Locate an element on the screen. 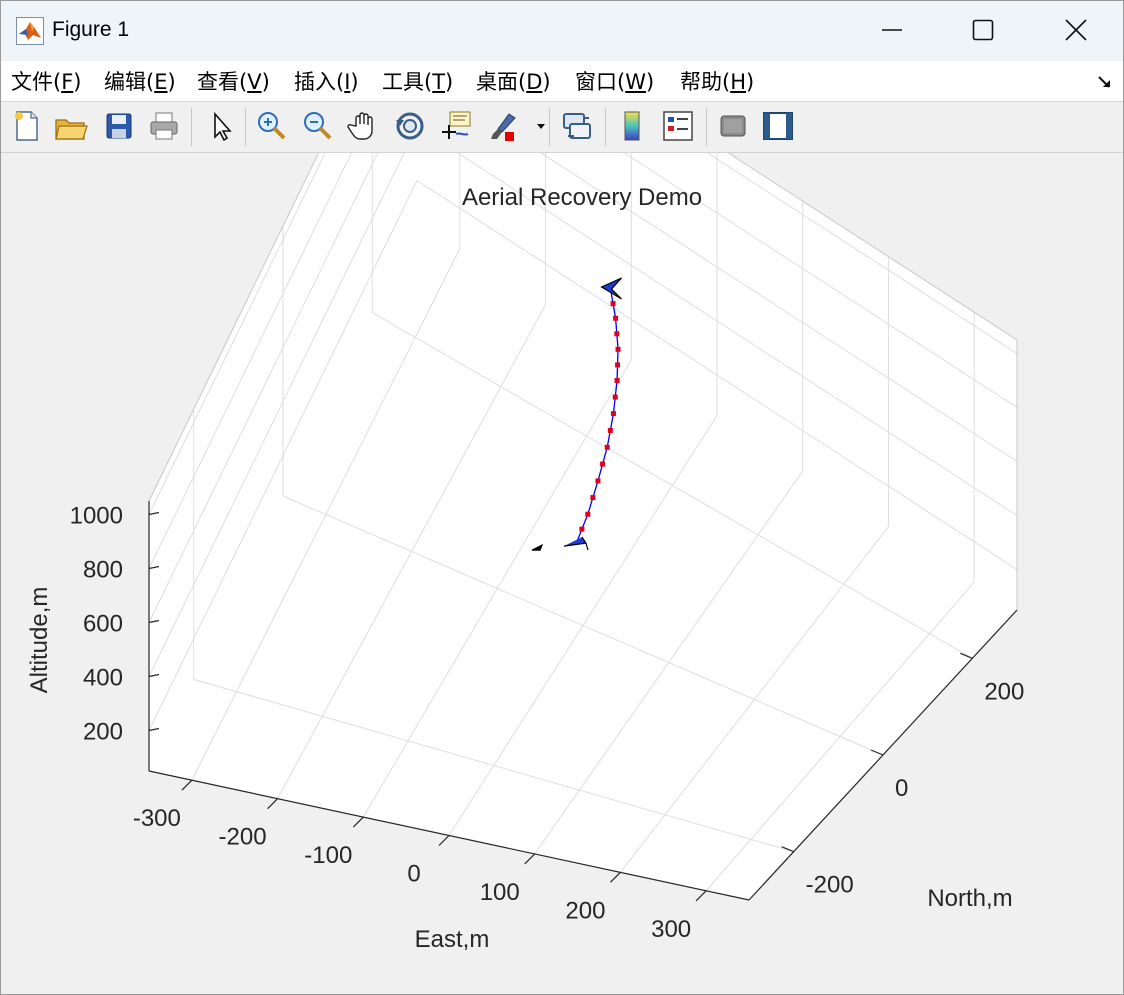  menu-bar: 文件(F) 编辑(E) 查看(V) 插入(I) 工具(T) 桌面(D) 窗口(W) 帮助(H) is located at coordinates (562, 81).